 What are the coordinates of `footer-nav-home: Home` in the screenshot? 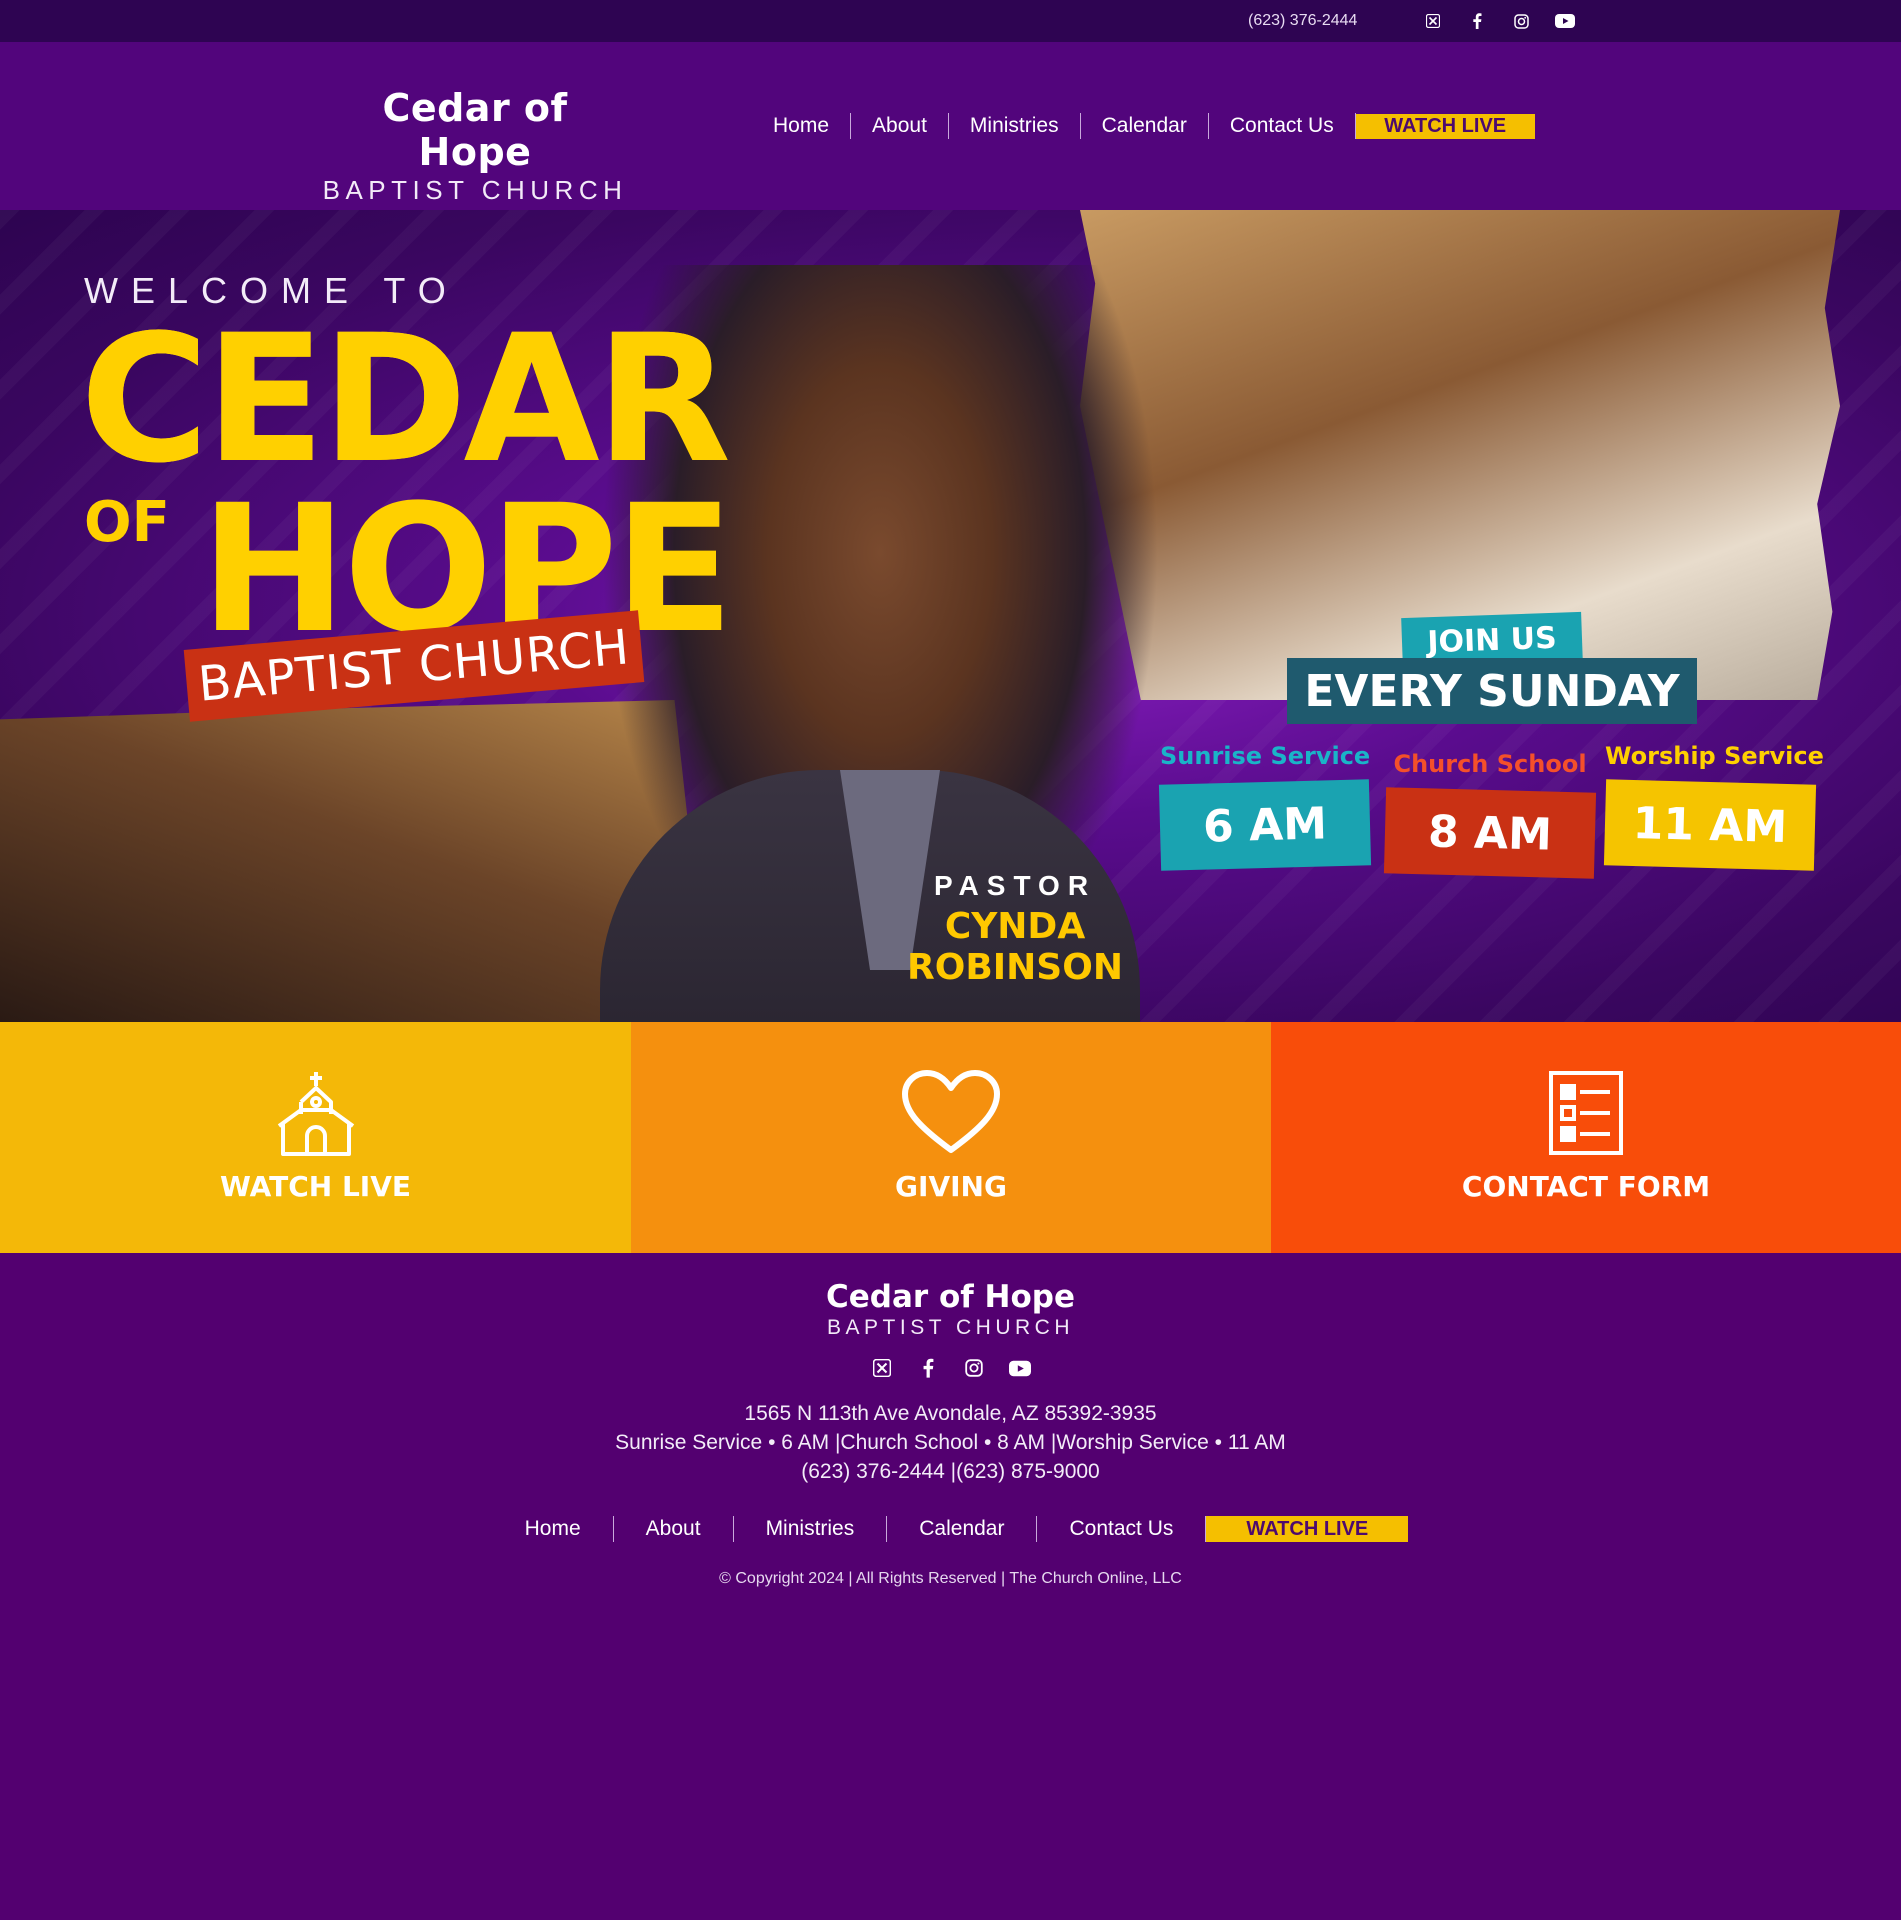 It's located at (553, 1529).